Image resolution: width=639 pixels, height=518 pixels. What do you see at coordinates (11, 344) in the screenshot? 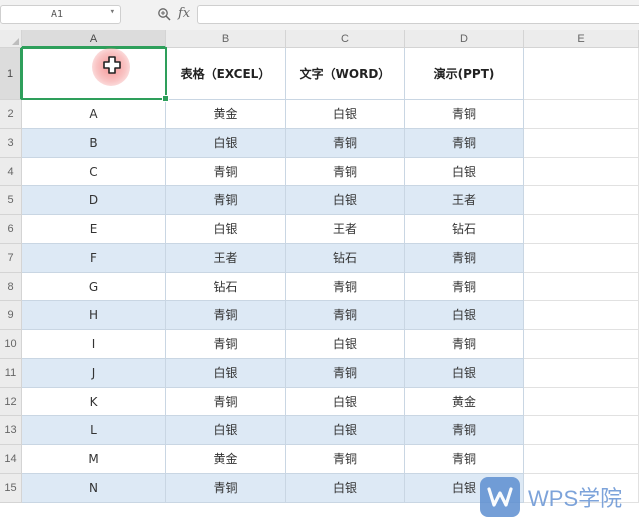
I see `row-header-10: 10` at bounding box center [11, 344].